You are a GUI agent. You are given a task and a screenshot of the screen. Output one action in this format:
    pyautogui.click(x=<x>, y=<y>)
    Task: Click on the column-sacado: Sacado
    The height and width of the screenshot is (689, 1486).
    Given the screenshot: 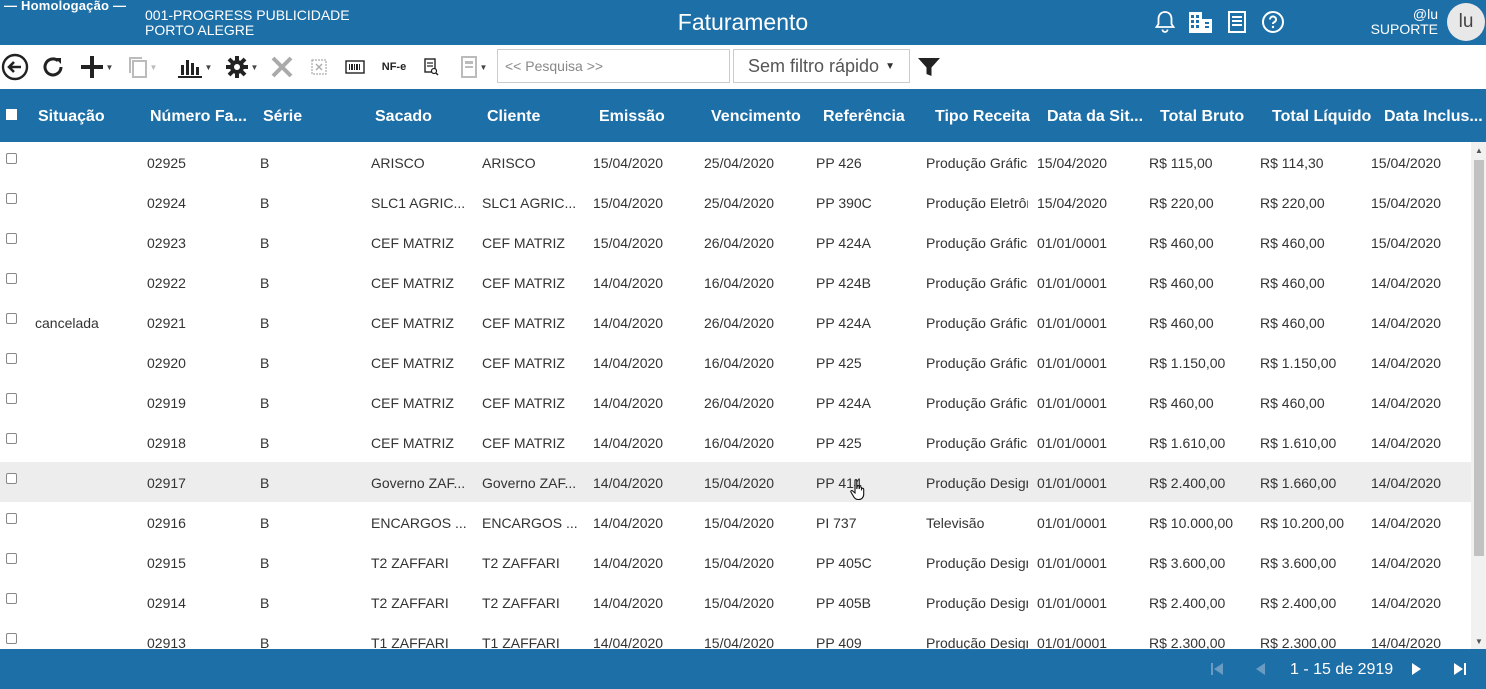 What is the action you would take?
    pyautogui.click(x=403, y=117)
    